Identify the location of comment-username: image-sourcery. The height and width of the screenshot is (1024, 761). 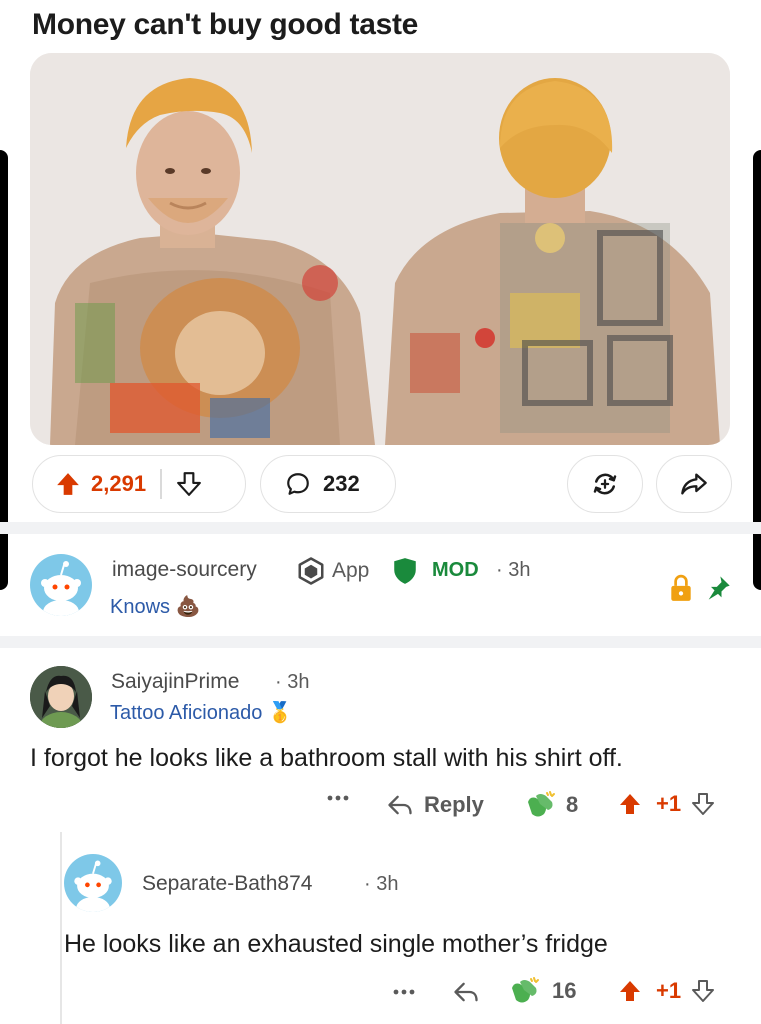
(184, 570).